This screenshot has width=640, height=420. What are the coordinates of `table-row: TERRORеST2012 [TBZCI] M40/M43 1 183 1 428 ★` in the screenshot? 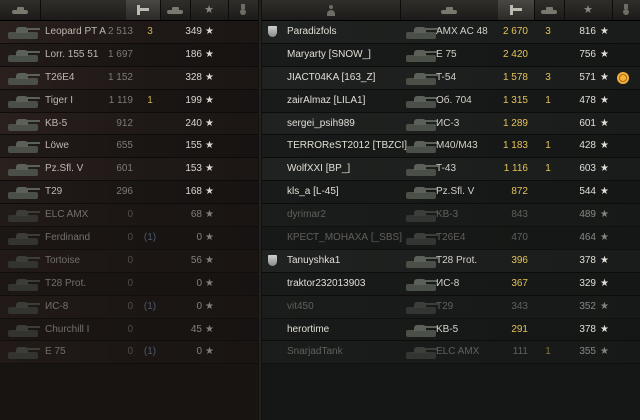 It's located at (451, 147).